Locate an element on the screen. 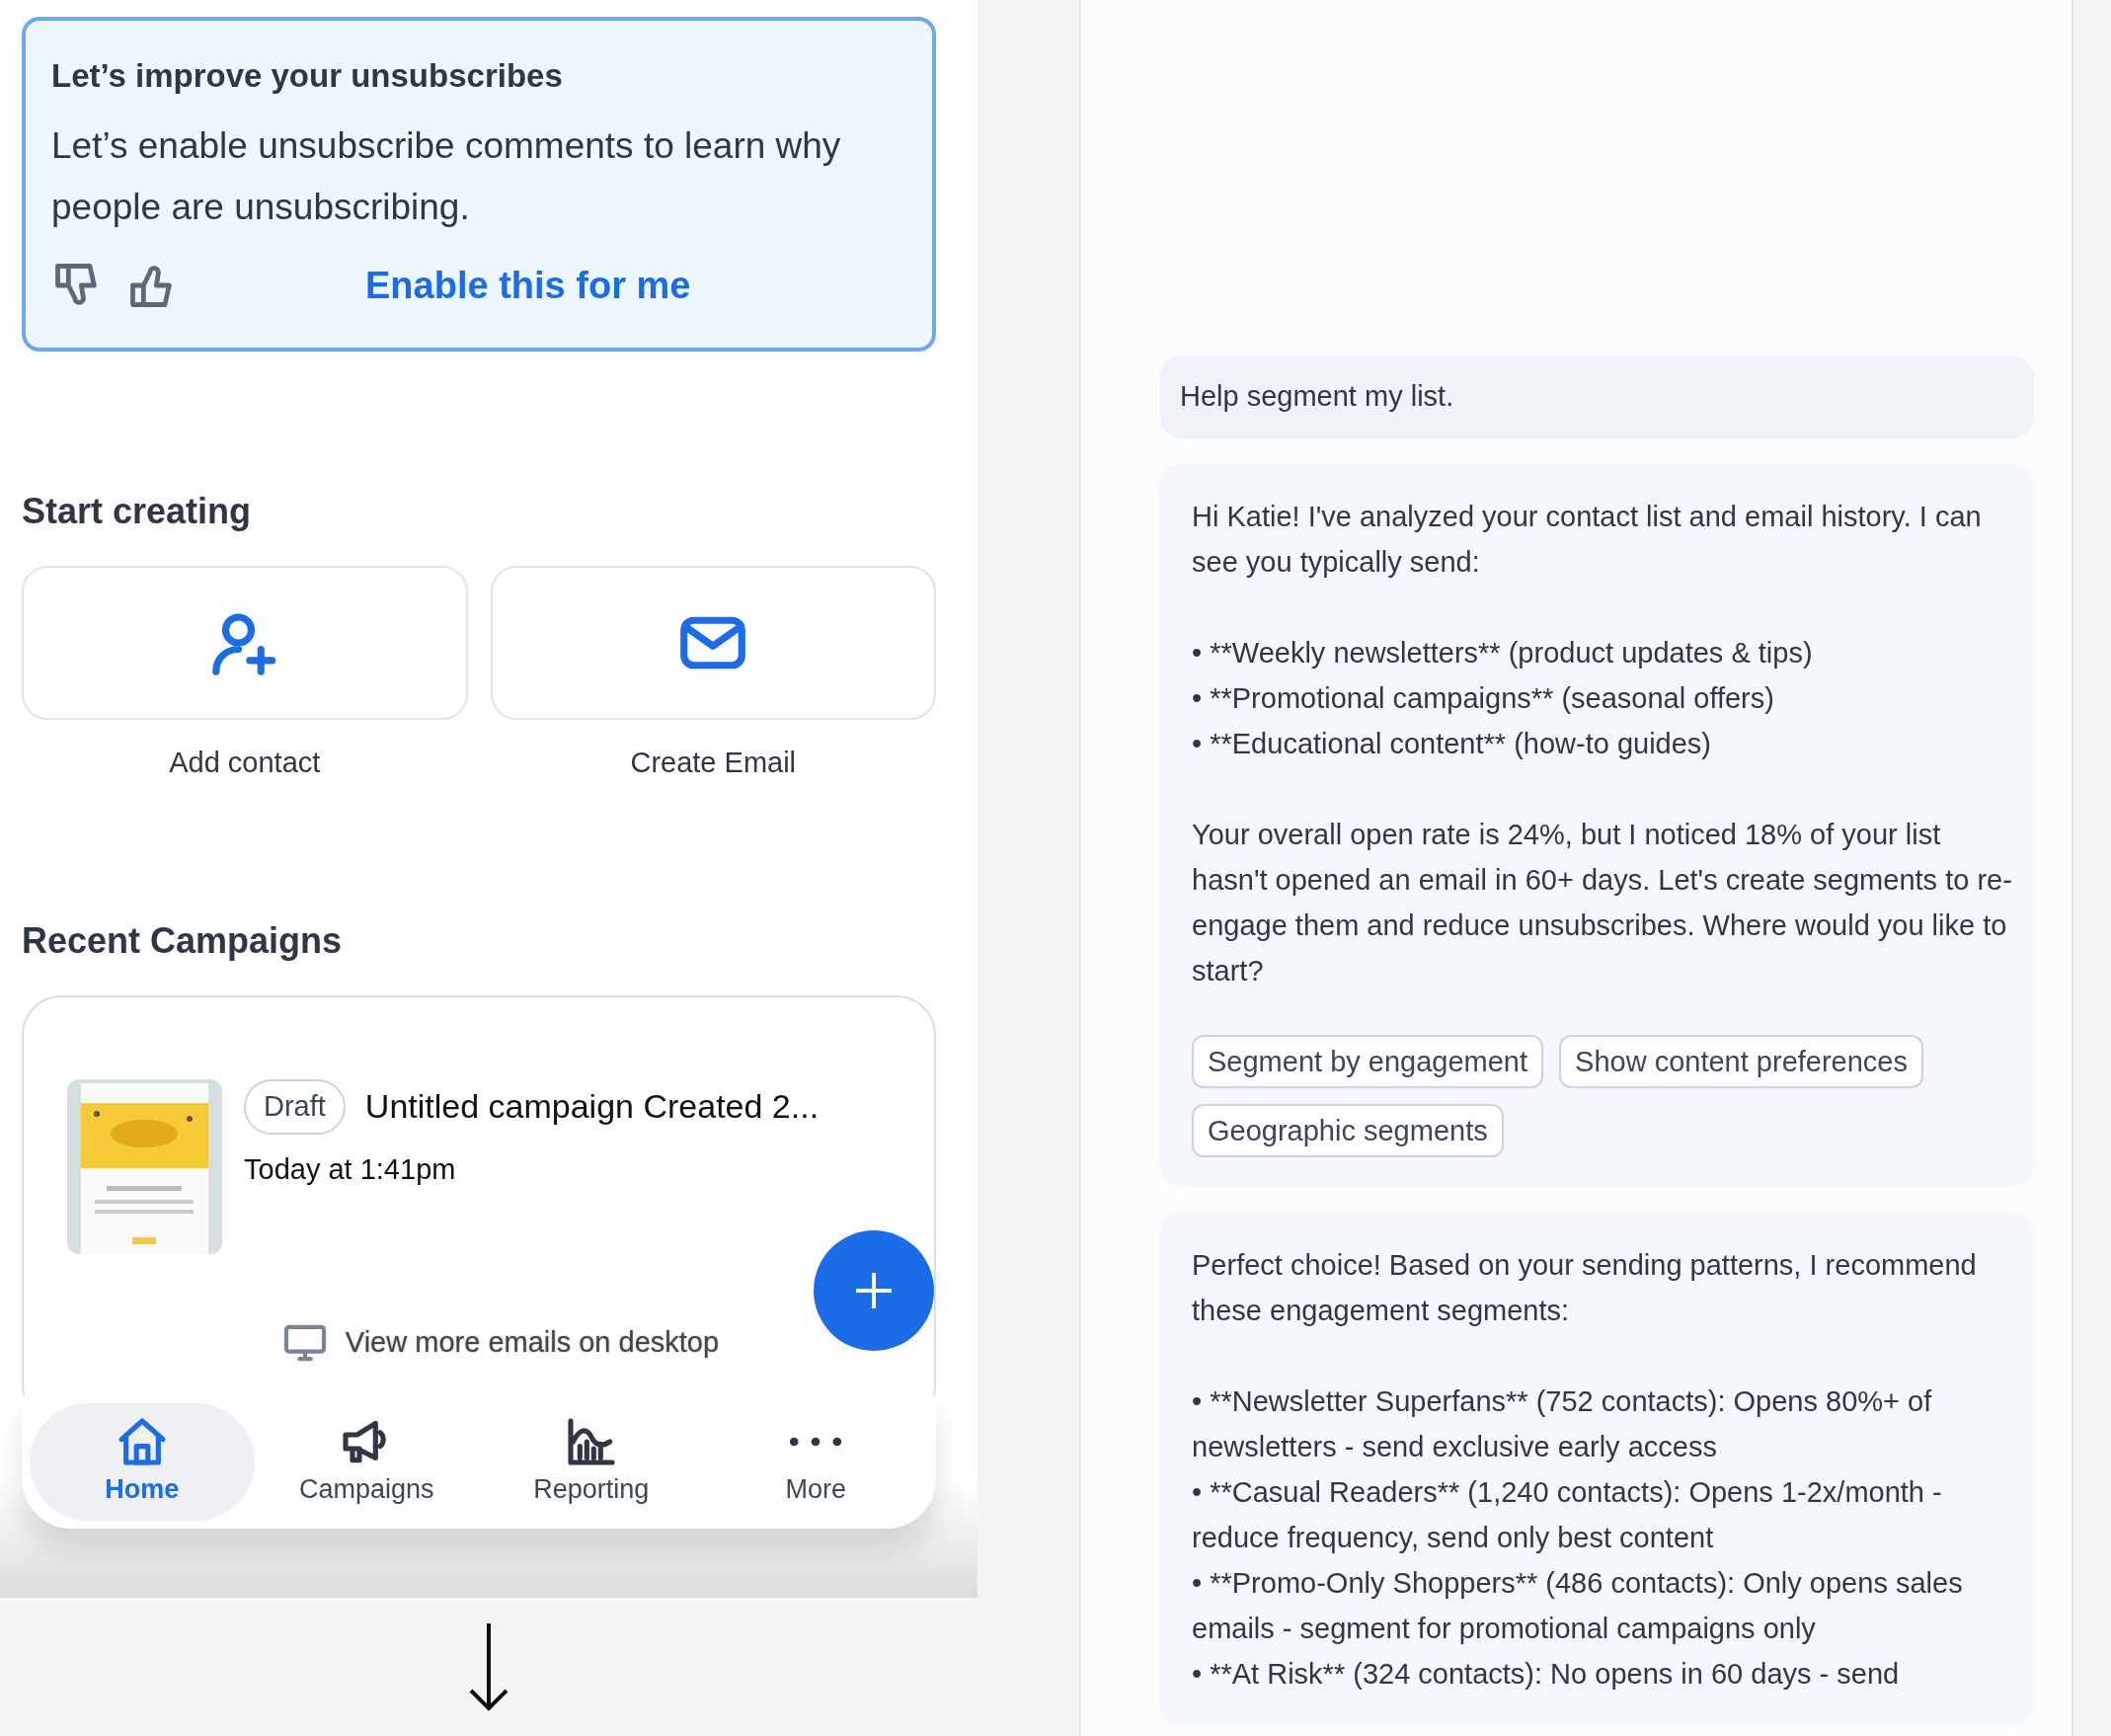 The image size is (2111, 1736). status-tag: Draft is located at coordinates (295, 1107).